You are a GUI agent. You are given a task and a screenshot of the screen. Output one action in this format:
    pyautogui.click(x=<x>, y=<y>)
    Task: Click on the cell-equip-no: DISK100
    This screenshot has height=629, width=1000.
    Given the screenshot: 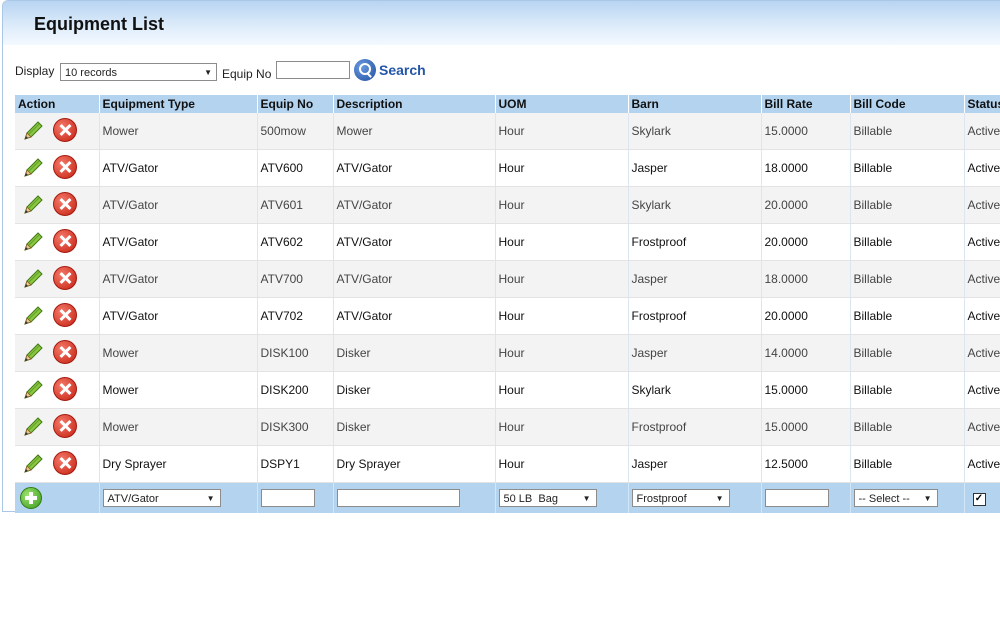 What is the action you would take?
    pyautogui.click(x=295, y=353)
    